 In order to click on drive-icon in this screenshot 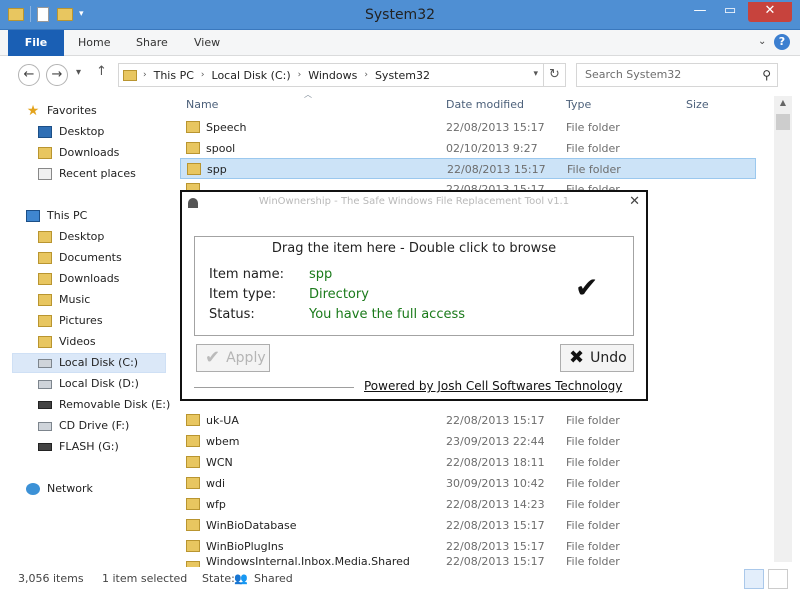, I will do `click(45, 384)`.